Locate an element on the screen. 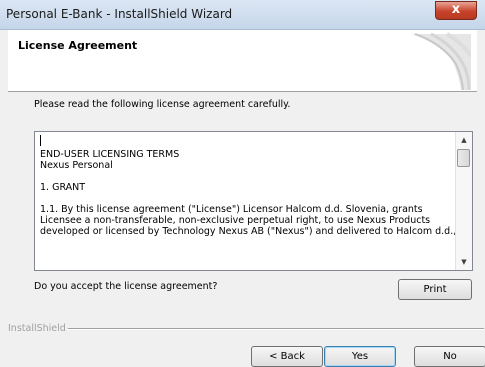 The width and height of the screenshot is (485, 367). no-button: No is located at coordinates (449, 356).